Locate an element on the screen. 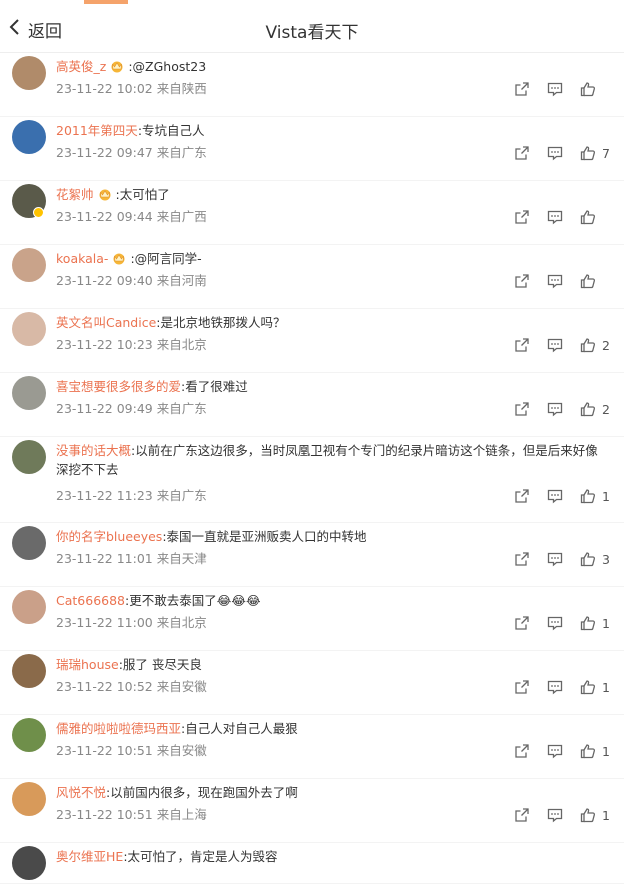 The image size is (624, 884). comment-actions is located at coordinates (553, 217).